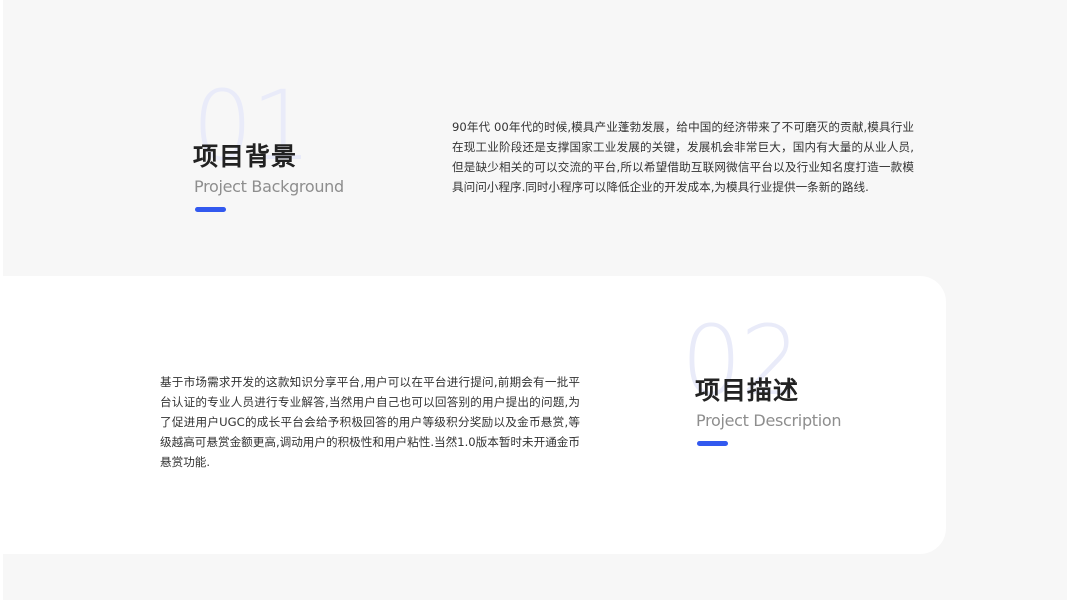 The width and height of the screenshot is (1067, 600). Describe the element at coordinates (747, 390) in the screenshot. I see `section-title: 项目描述` at that location.